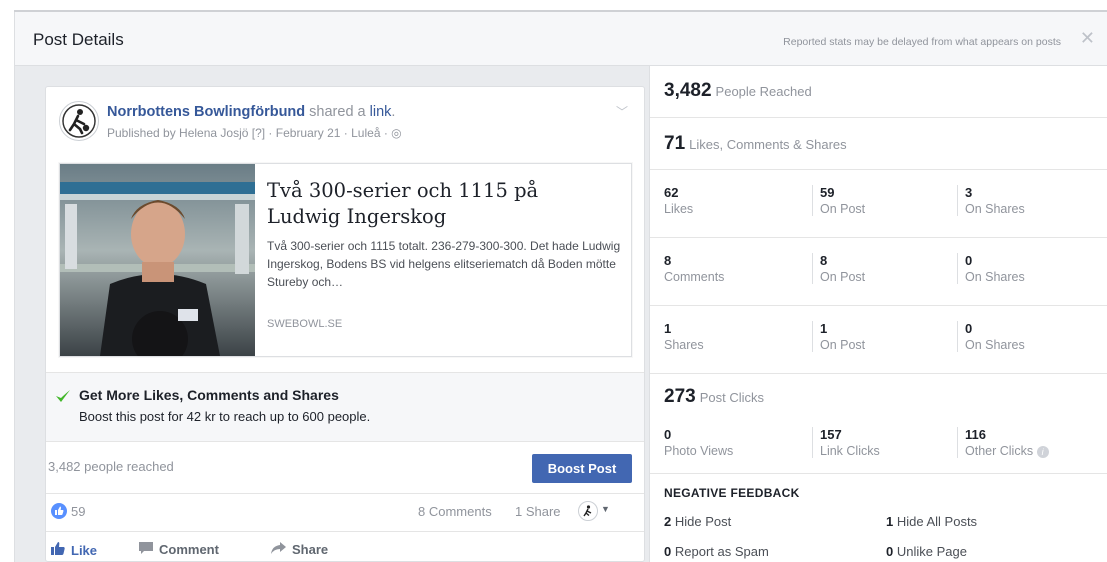 This screenshot has height=562, width=1107. Describe the element at coordinates (931, 551) in the screenshot. I see `neg-label: Unlike Page` at that location.